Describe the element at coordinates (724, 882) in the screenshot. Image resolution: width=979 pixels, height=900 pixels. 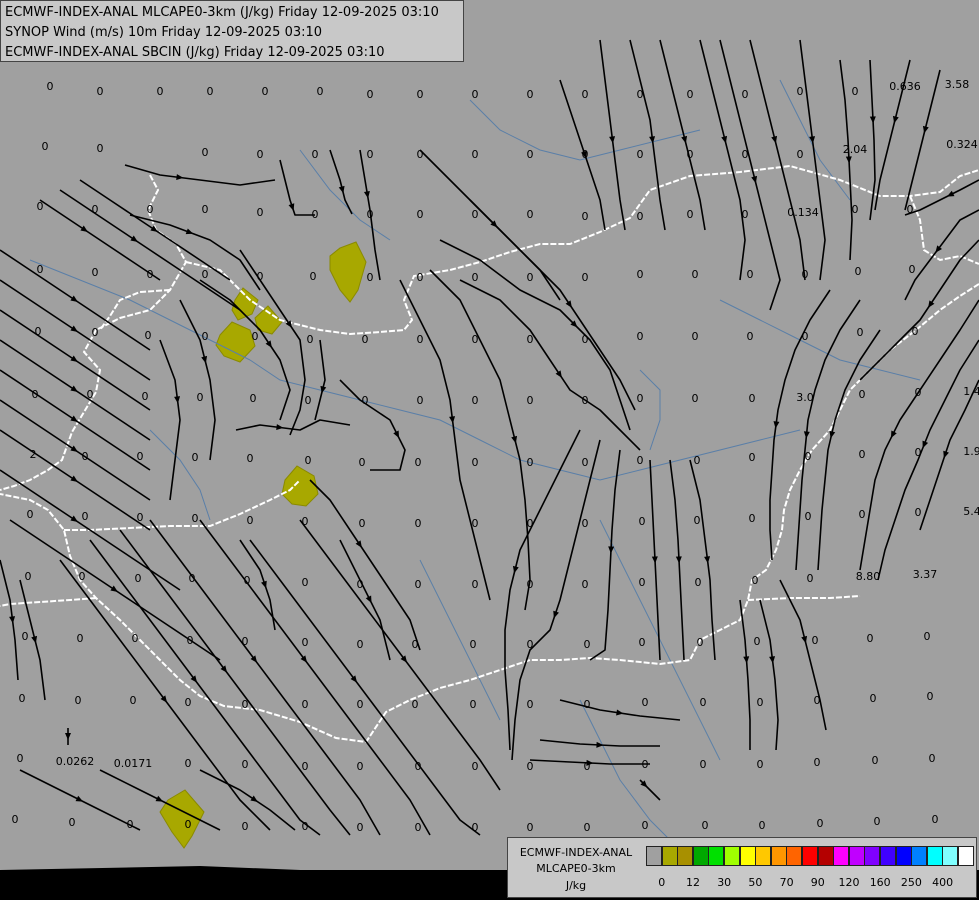
I see `legend-tick: 30` at that location.